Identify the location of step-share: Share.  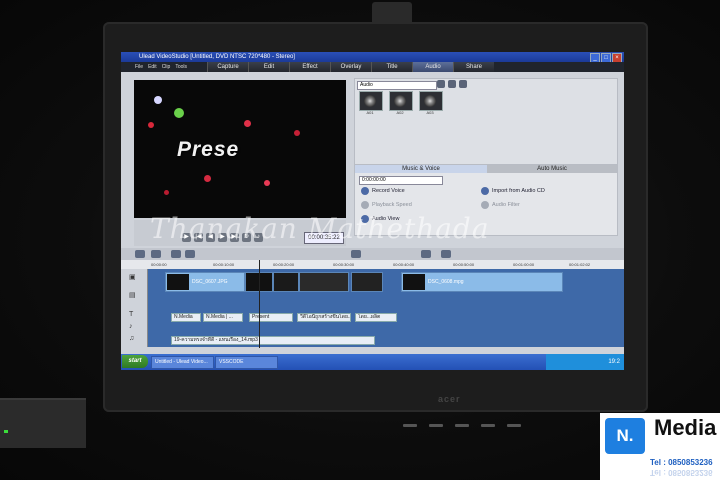
(473, 67).